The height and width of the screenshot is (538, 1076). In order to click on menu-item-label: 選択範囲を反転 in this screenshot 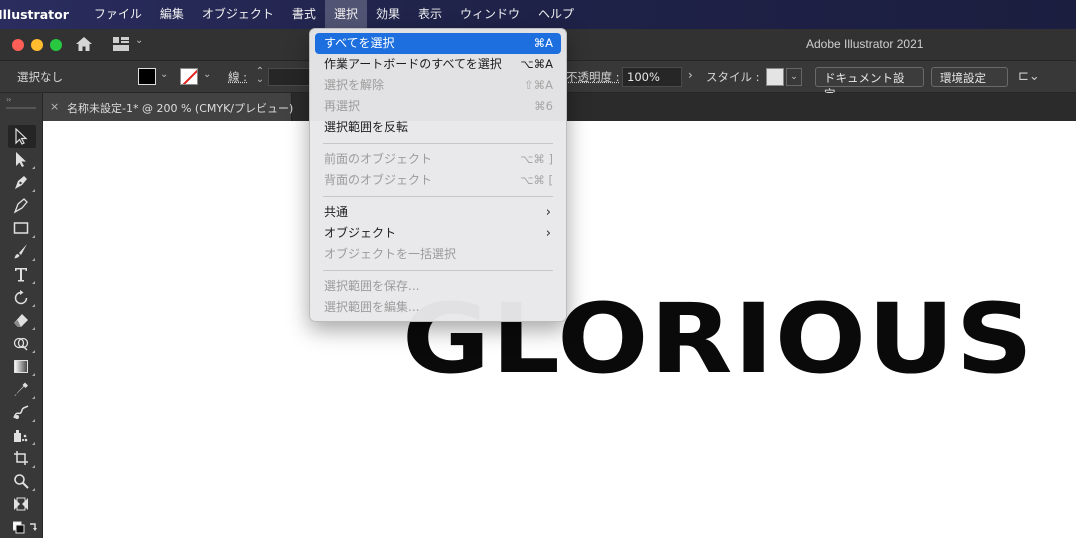, I will do `click(366, 127)`.